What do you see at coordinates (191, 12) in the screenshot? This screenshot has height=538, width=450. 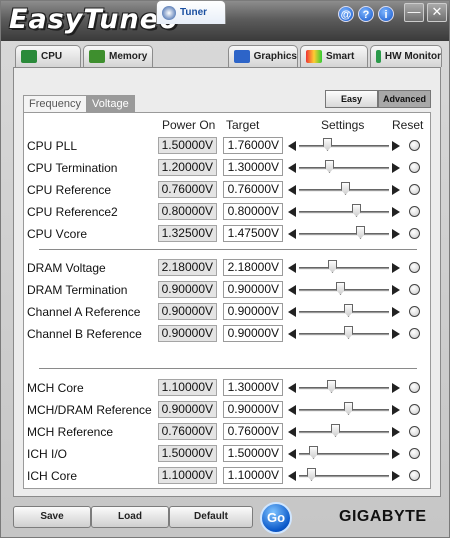 I see `tab-tuner: Tuner` at bounding box center [191, 12].